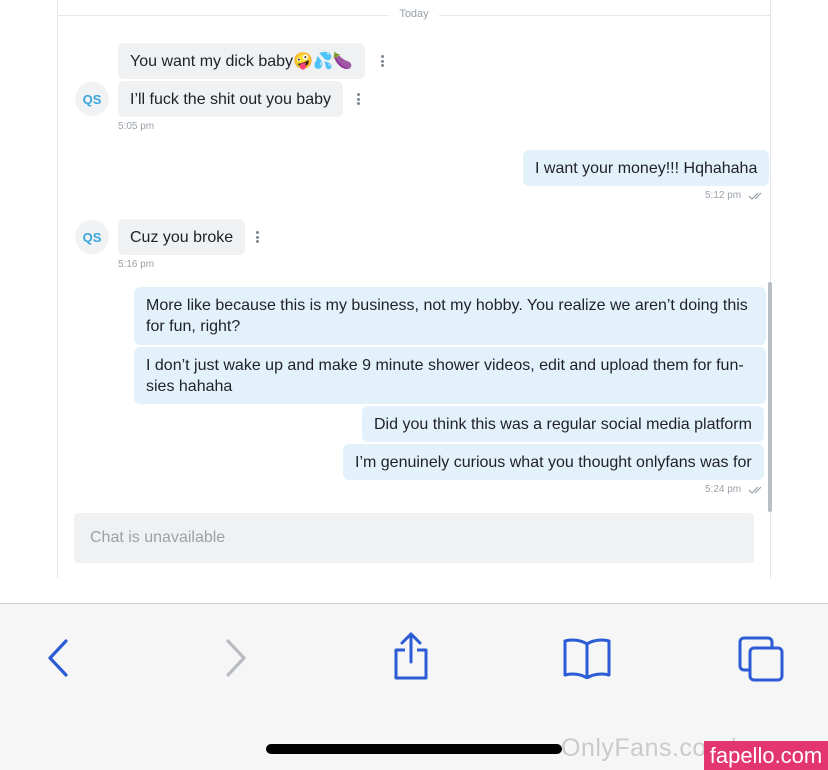 This screenshot has height=770, width=828. What do you see at coordinates (414, 749) in the screenshot?
I see `home-indicator` at bounding box center [414, 749].